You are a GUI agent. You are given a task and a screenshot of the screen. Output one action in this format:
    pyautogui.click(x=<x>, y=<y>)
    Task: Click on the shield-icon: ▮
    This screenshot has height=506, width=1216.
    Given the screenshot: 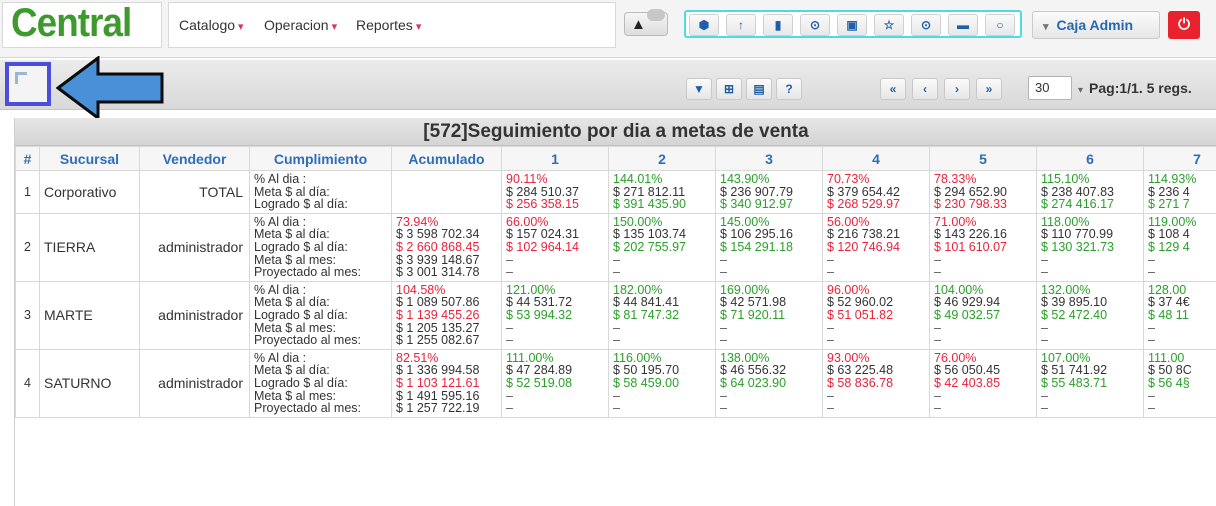 What is the action you would take?
    pyautogui.click(x=778, y=25)
    